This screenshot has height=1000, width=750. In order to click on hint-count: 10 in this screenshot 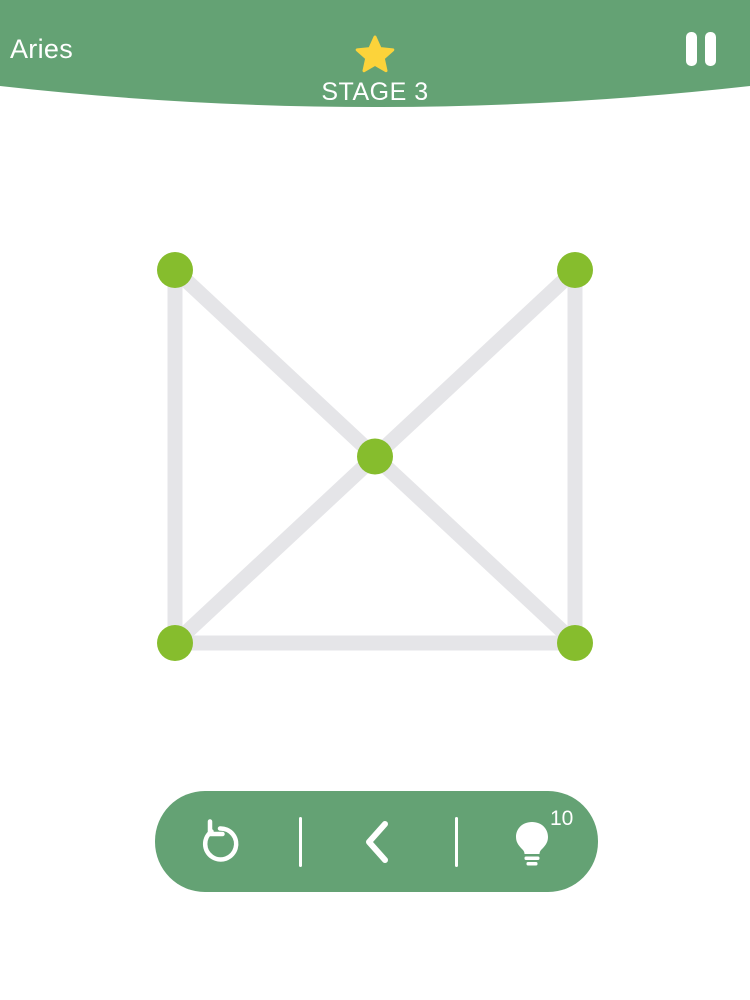, I will do `click(562, 818)`.